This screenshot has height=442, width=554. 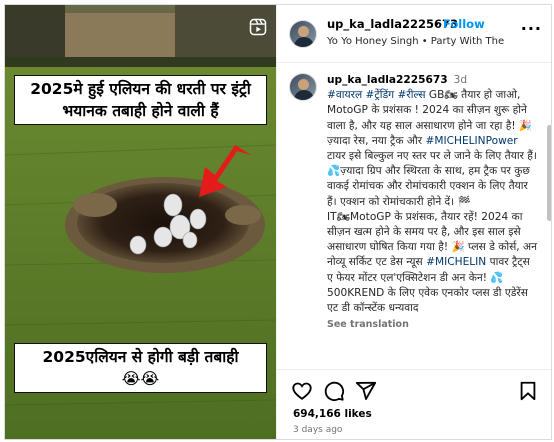 What do you see at coordinates (549, 173) in the screenshot?
I see `scrollbar-thumb` at bounding box center [549, 173].